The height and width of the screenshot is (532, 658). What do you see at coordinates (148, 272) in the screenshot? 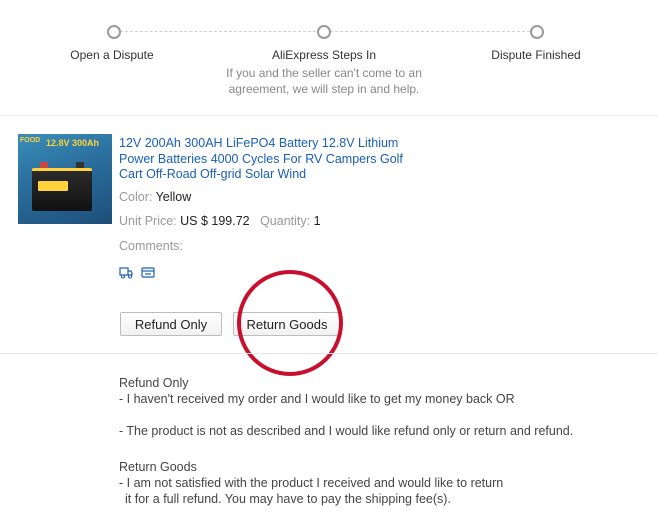
I see `order-card-icon` at bounding box center [148, 272].